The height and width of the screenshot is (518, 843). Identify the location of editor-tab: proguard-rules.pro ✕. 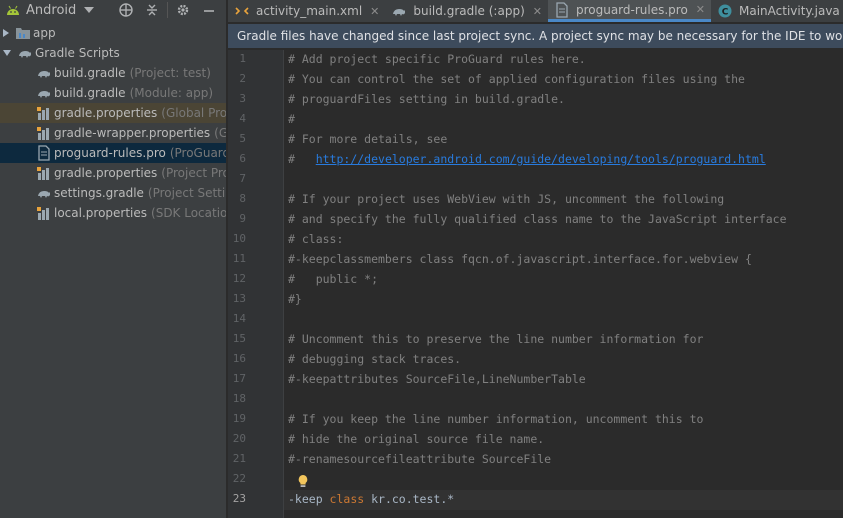
(629, 11).